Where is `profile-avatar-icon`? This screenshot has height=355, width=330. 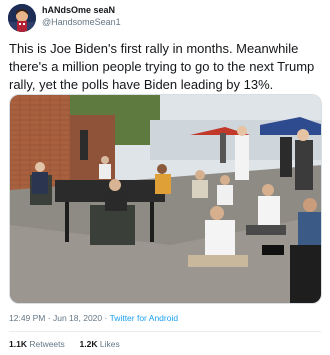 profile-avatar-icon is located at coordinates (22, 18).